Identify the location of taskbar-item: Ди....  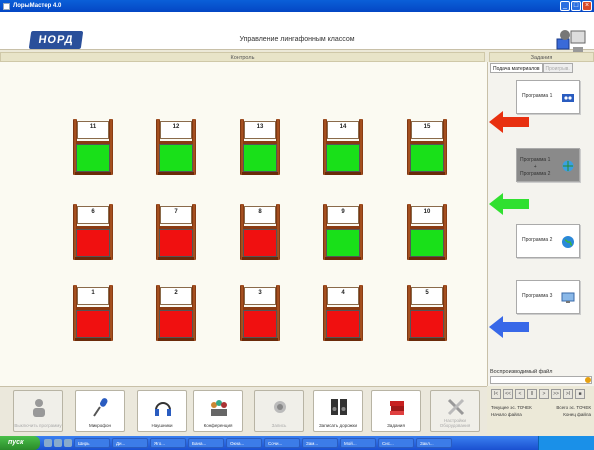
(130, 443).